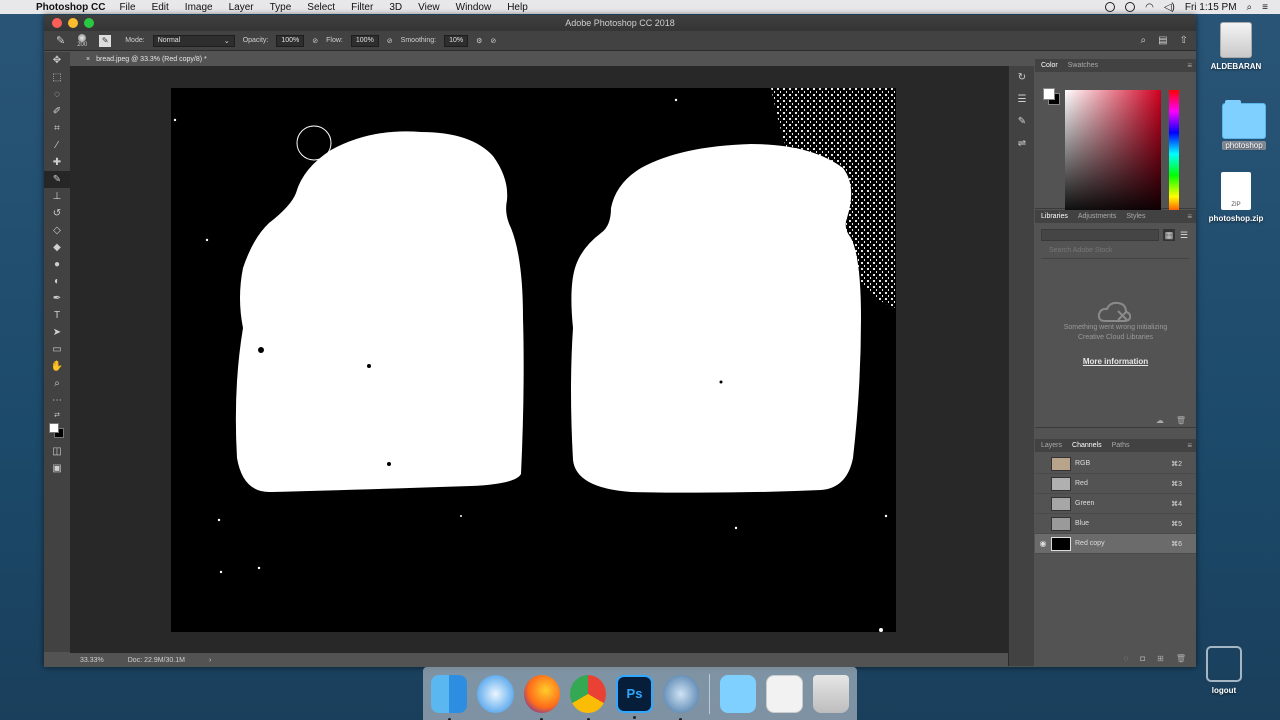 The image size is (1280, 720). I want to click on blur-tool-icon: ●, so click(57, 264).